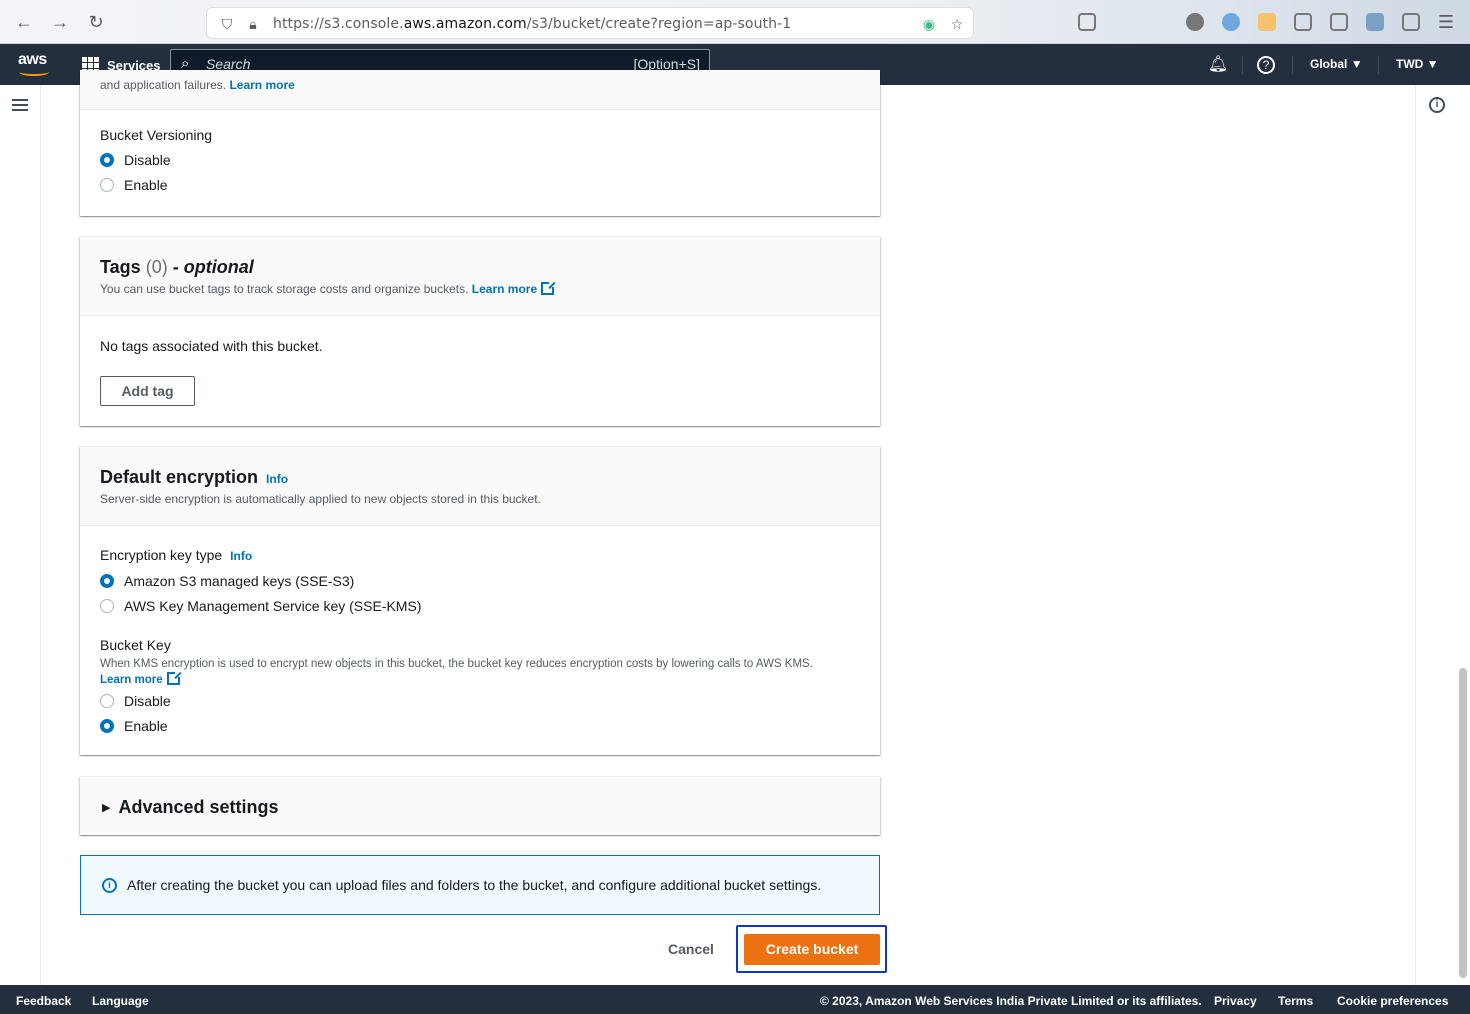 The width and height of the screenshot is (1470, 1014). What do you see at coordinates (194, 477) in the screenshot?
I see `encryption-title: Default encryption Info` at bounding box center [194, 477].